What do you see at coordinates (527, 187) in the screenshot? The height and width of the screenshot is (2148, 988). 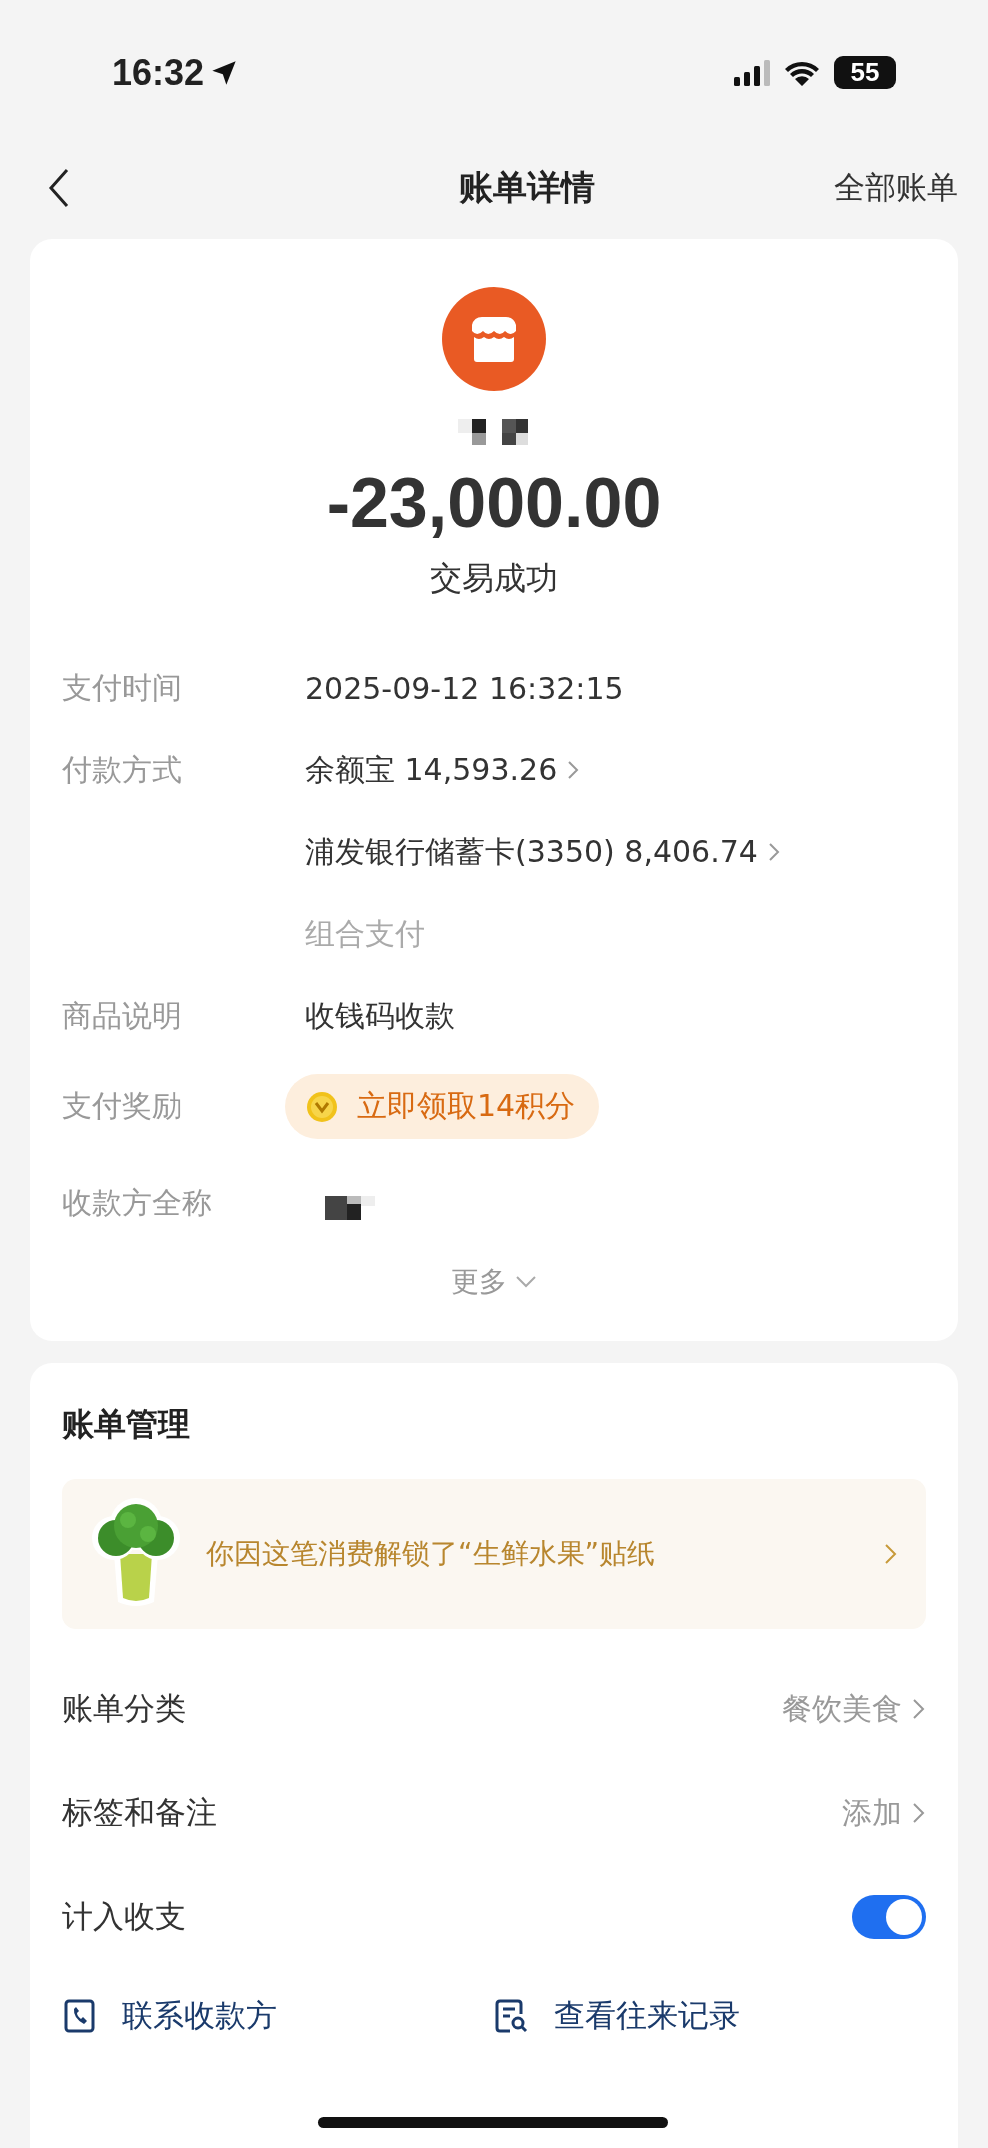 I see `page-title: 账单详情` at bounding box center [527, 187].